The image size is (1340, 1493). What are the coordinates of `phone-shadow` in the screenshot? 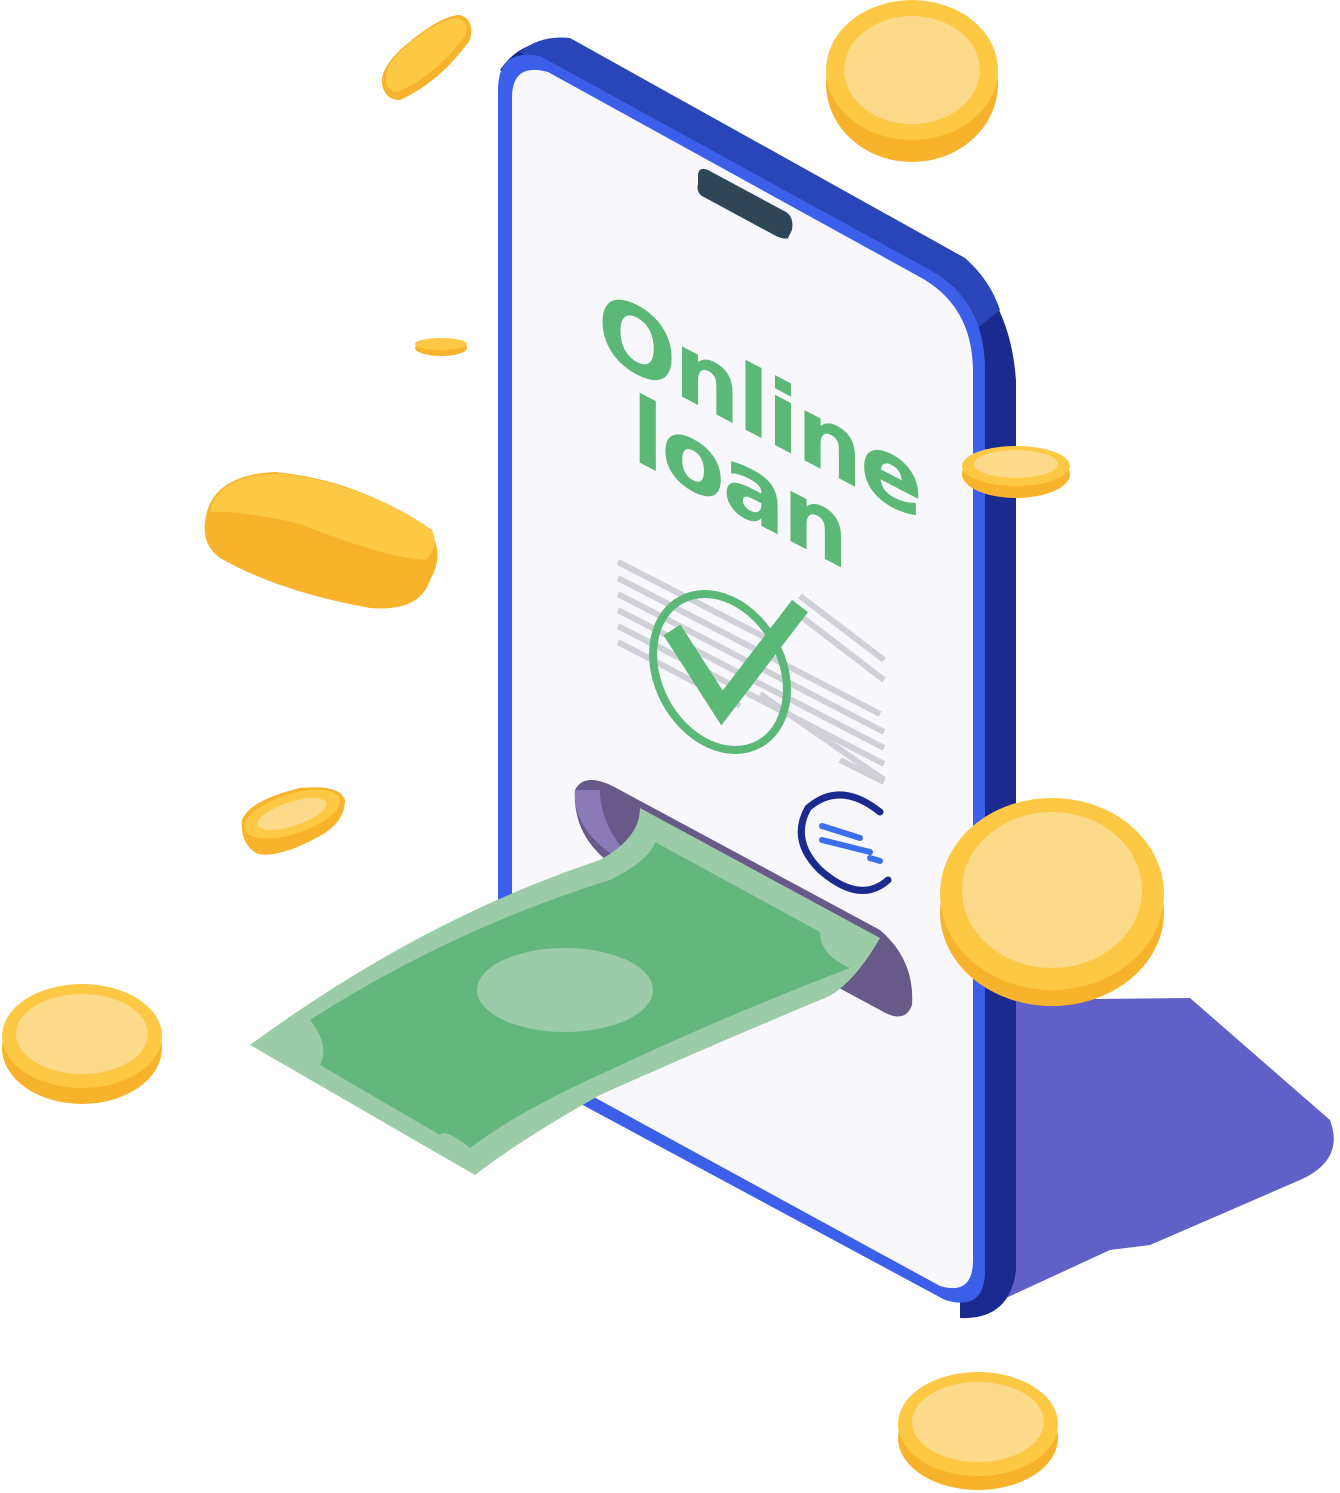 It's located at (1157, 1154).